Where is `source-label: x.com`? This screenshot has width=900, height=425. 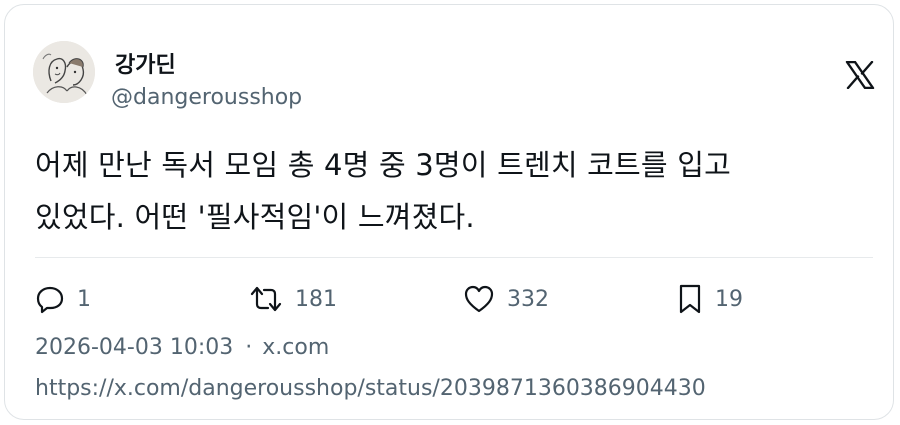 source-label: x.com is located at coordinates (295, 347).